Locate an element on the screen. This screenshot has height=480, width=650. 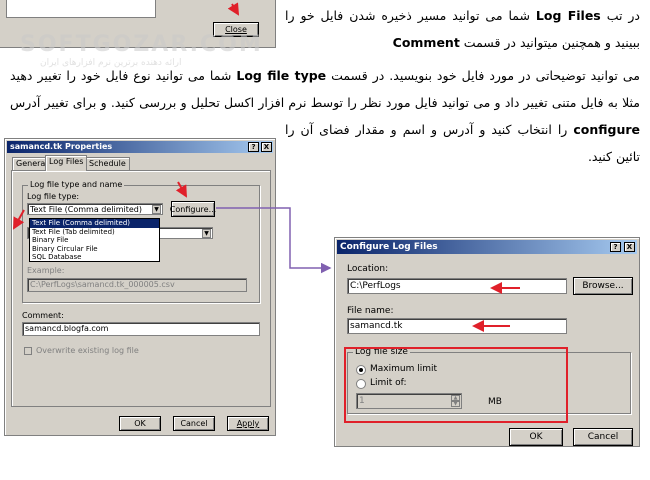
article-keyword: Log file type is located at coordinates (281, 75).